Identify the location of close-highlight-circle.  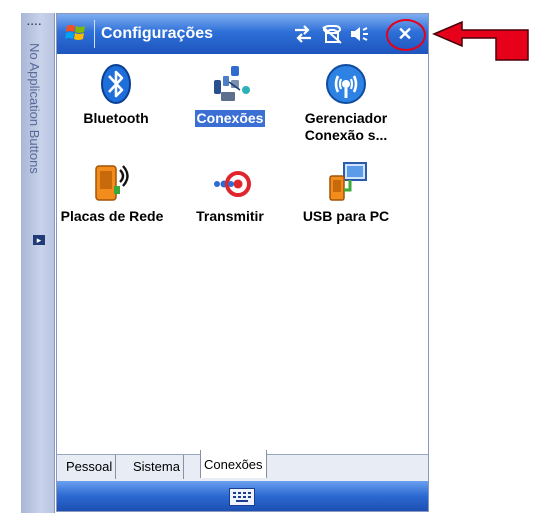
(406, 35).